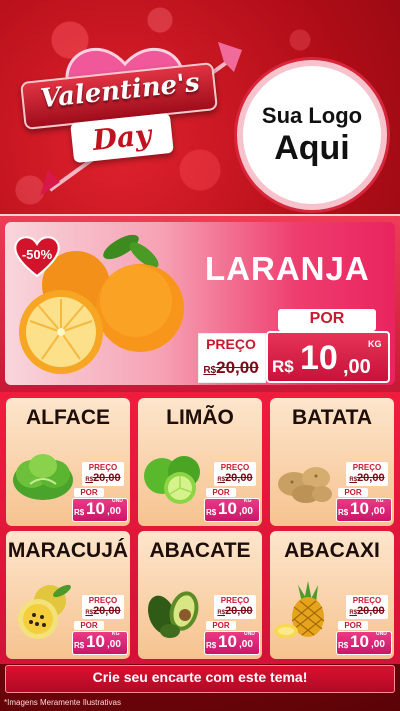 This screenshot has width=400, height=711. What do you see at coordinates (287, 268) in the screenshot?
I see `hero-product-name: LARANJA` at bounding box center [287, 268].